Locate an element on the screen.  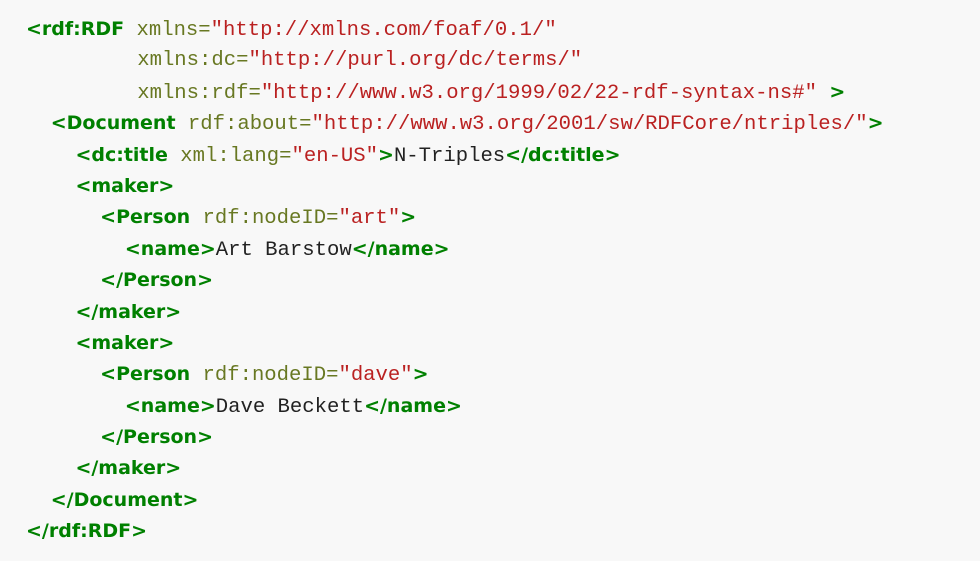
code-line: </Document> is located at coordinates (503, 500).